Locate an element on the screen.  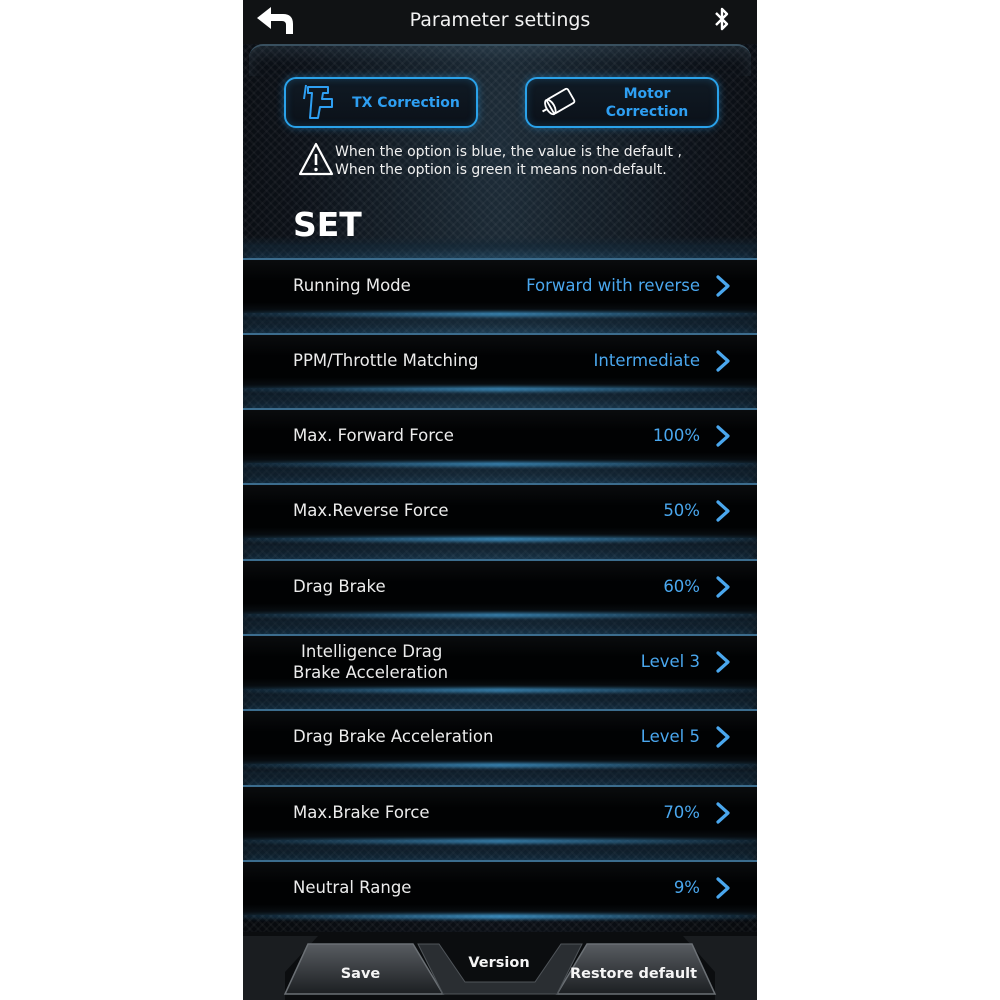
motor-correction-label: Motor Correction is located at coordinates (647, 102).